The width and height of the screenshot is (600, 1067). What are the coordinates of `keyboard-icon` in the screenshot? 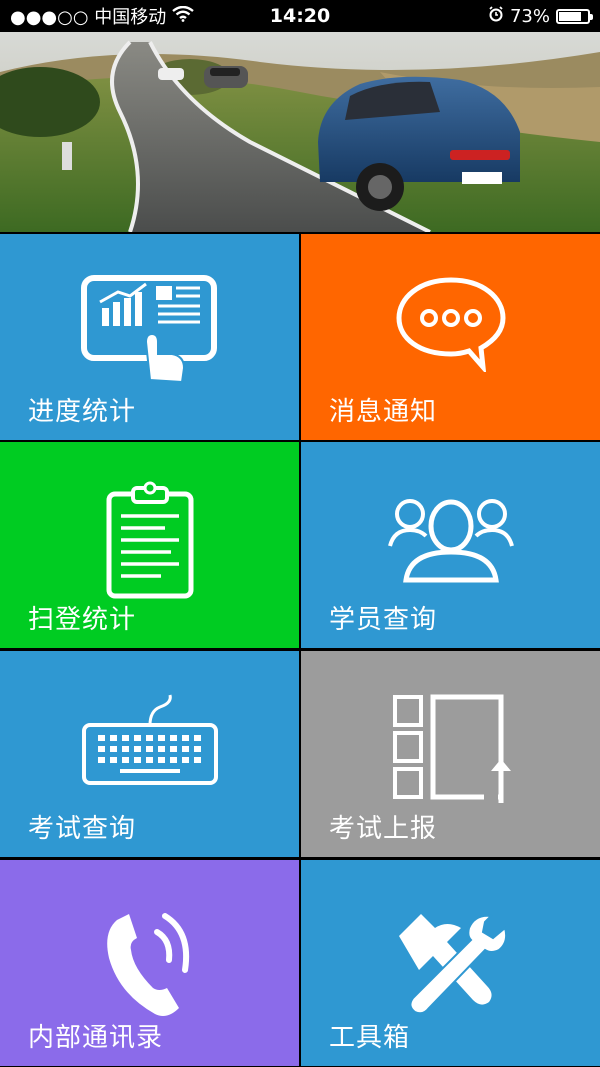 It's located at (150, 742).